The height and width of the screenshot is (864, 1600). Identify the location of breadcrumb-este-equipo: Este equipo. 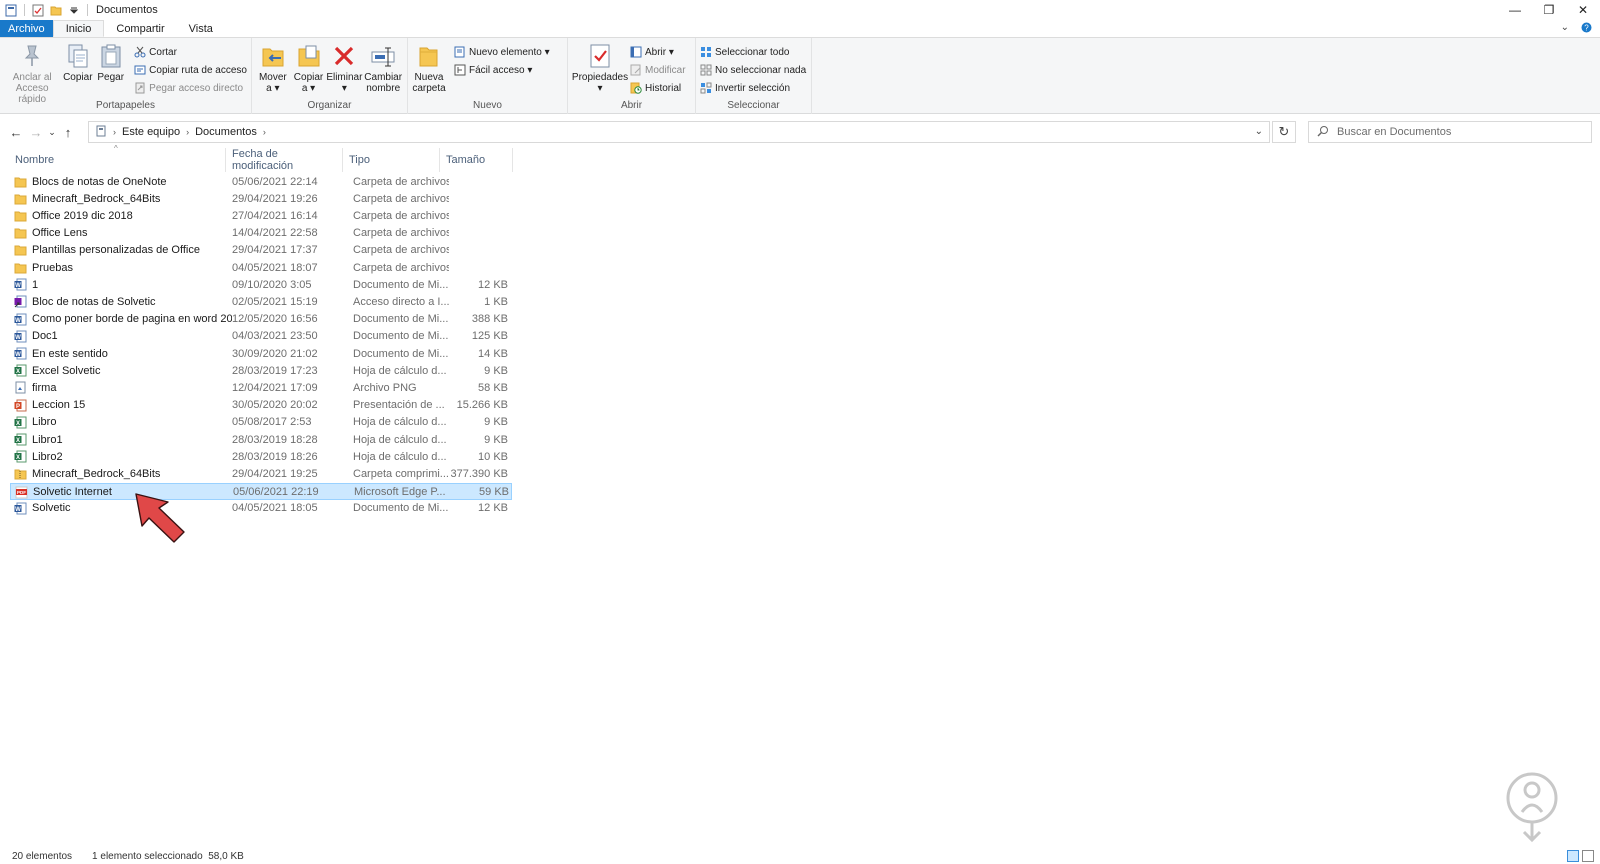
(151, 132).